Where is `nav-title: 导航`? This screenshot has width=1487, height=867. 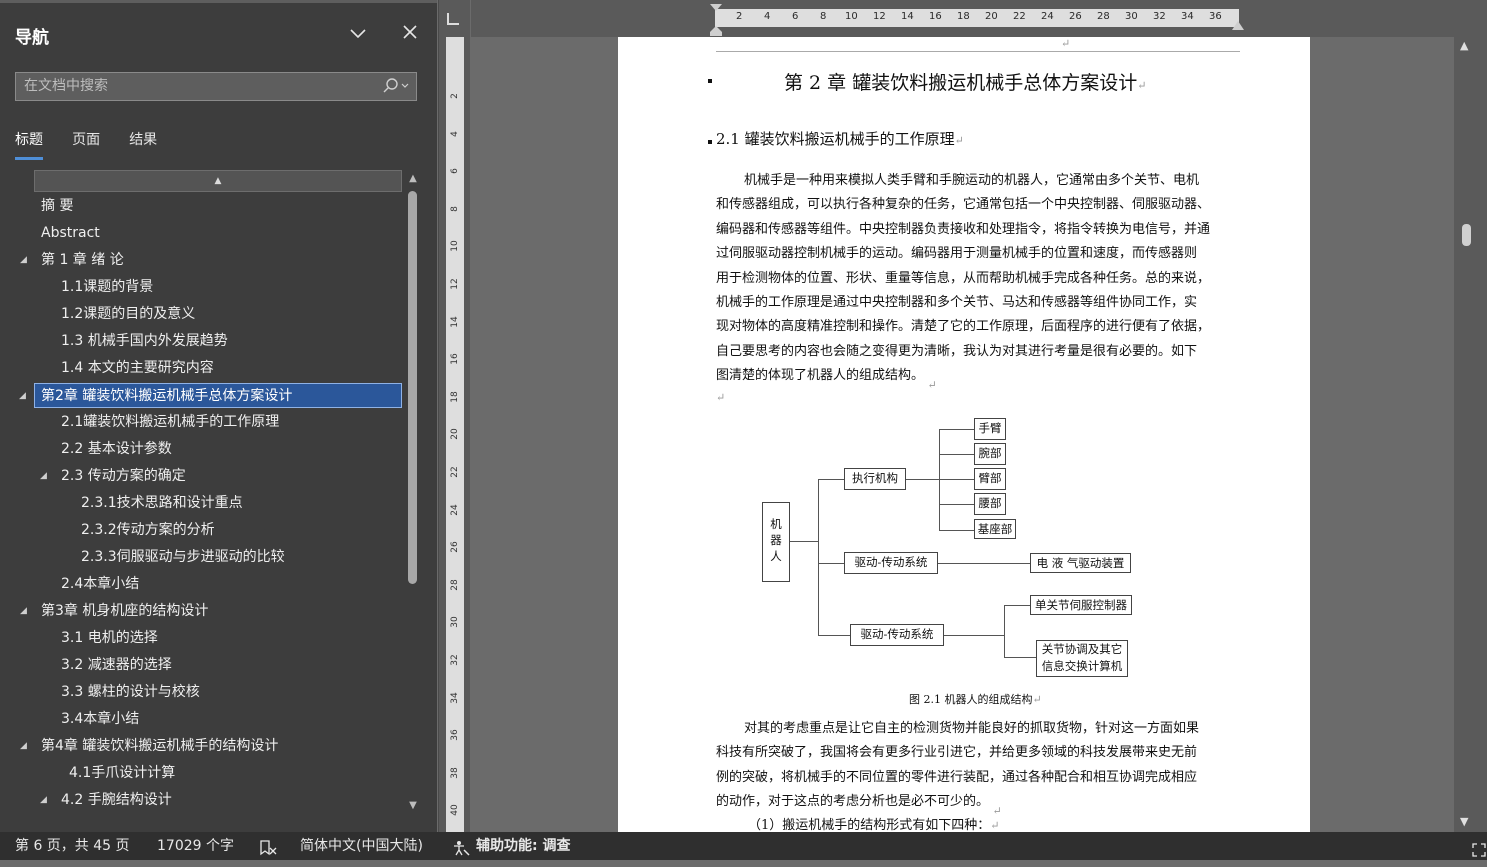 nav-title: 导航 is located at coordinates (32, 38).